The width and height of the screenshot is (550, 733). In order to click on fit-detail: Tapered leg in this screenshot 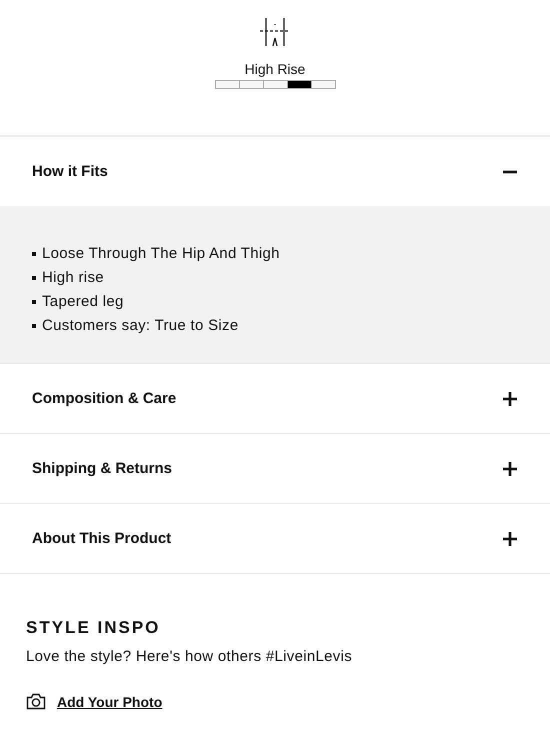, I will do `click(83, 301)`.